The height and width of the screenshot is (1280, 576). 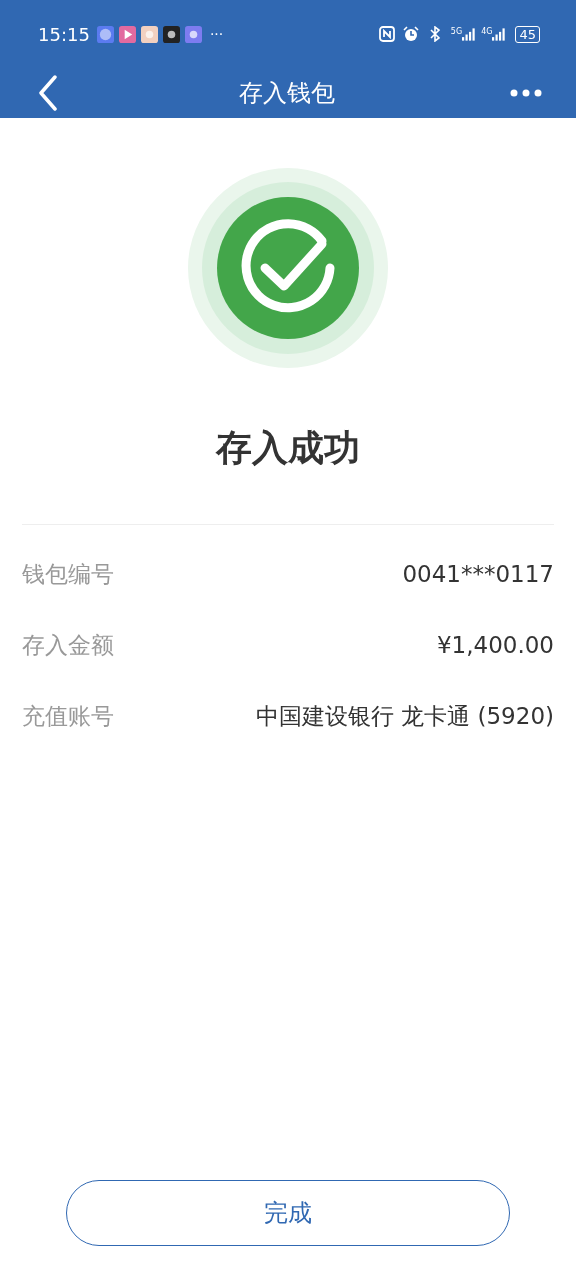 I want to click on detail-label: 充值账号, so click(x=68, y=716).